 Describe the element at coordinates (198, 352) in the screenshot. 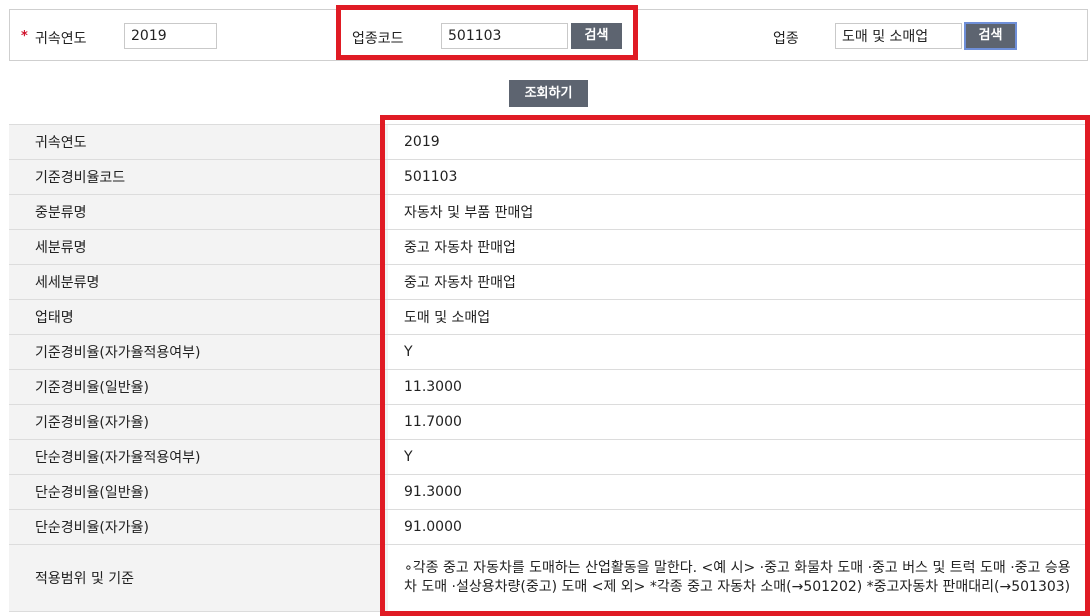

I see `row-label: 기준경비율(자가율적용여부)` at that location.